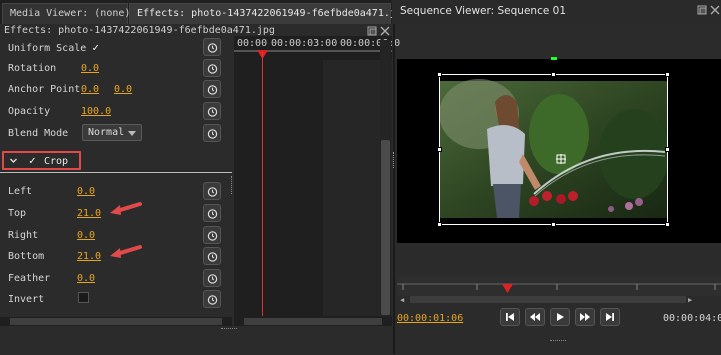 Image resolution: width=721 pixels, height=355 pixels. I want to click on playhead-line, so click(262, 184).